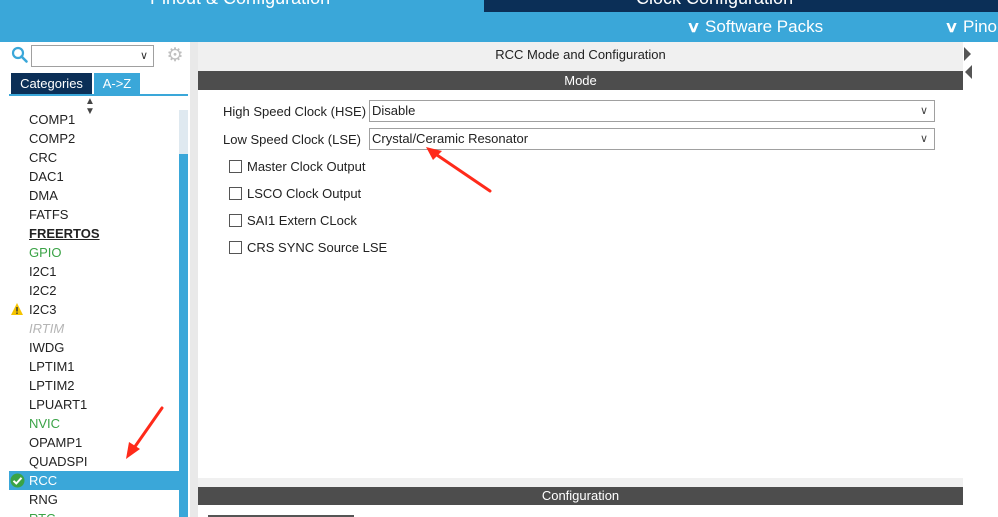  I want to click on tab-strip-filler, so click(164, 83).